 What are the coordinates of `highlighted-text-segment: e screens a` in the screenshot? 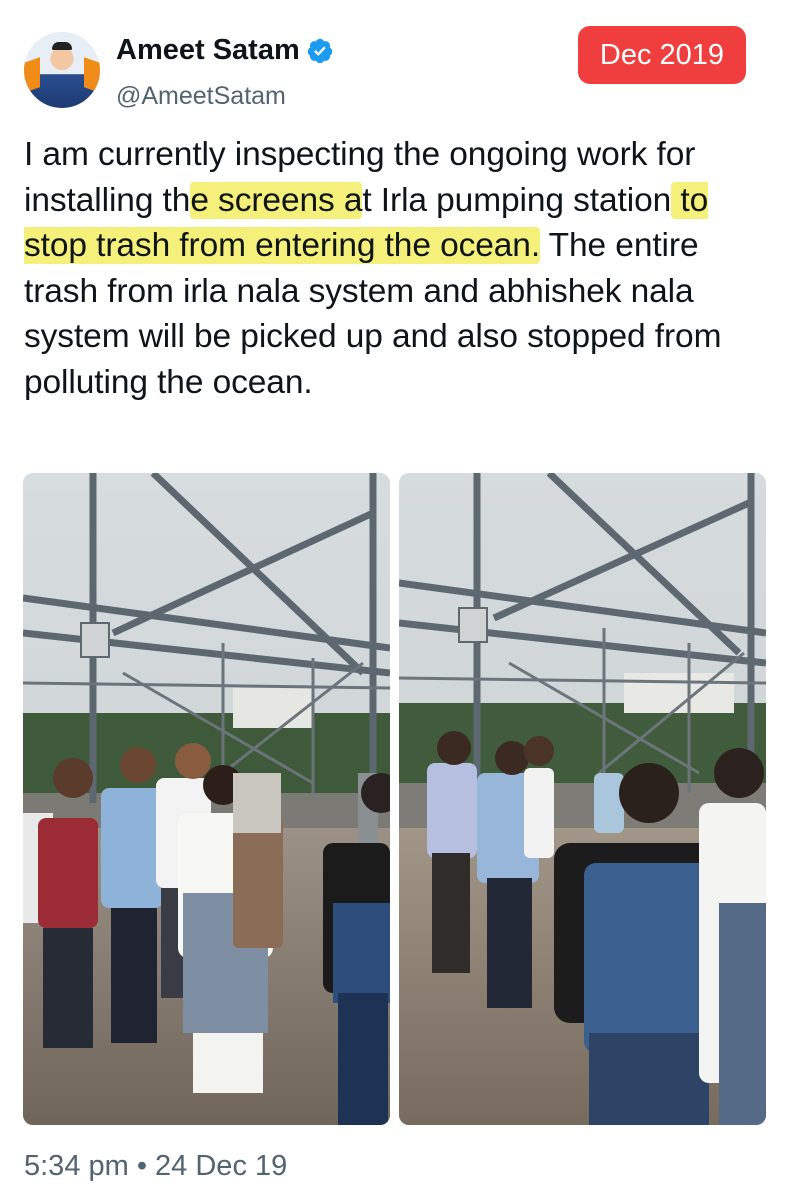 It's located at (276, 200).